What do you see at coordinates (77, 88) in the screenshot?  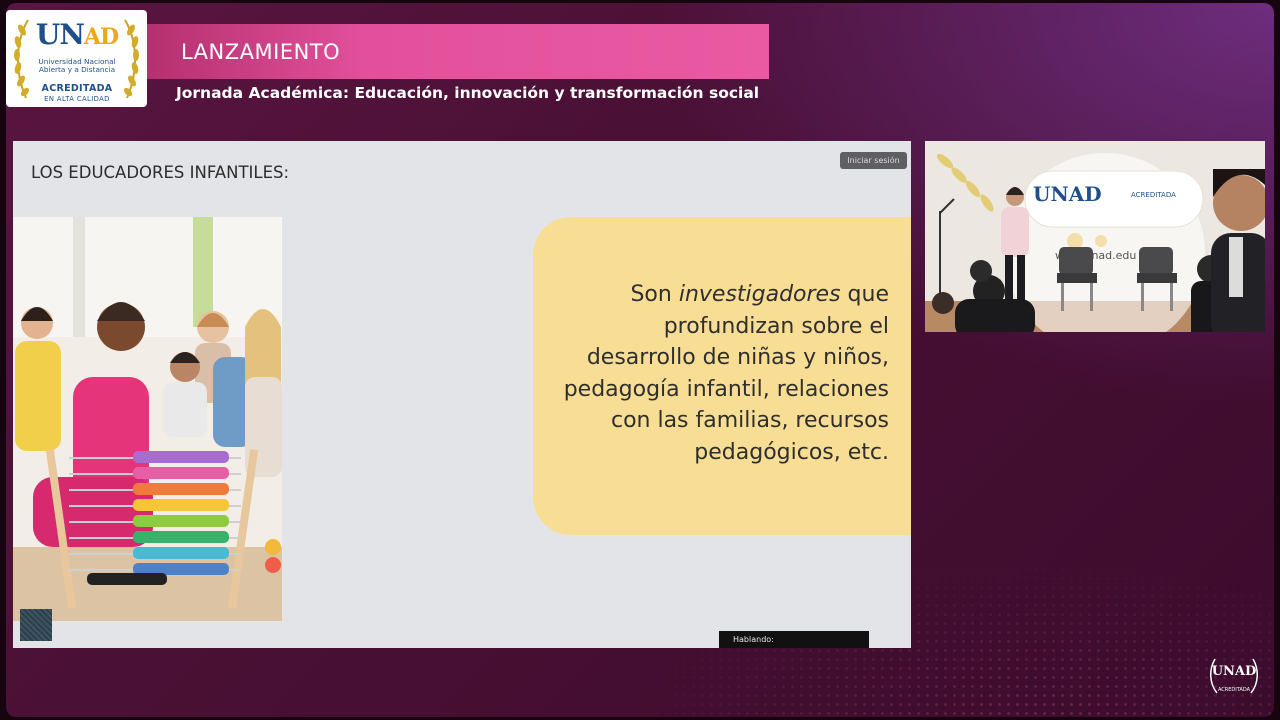 I see `logo-accredited: ACREDITADA` at bounding box center [77, 88].